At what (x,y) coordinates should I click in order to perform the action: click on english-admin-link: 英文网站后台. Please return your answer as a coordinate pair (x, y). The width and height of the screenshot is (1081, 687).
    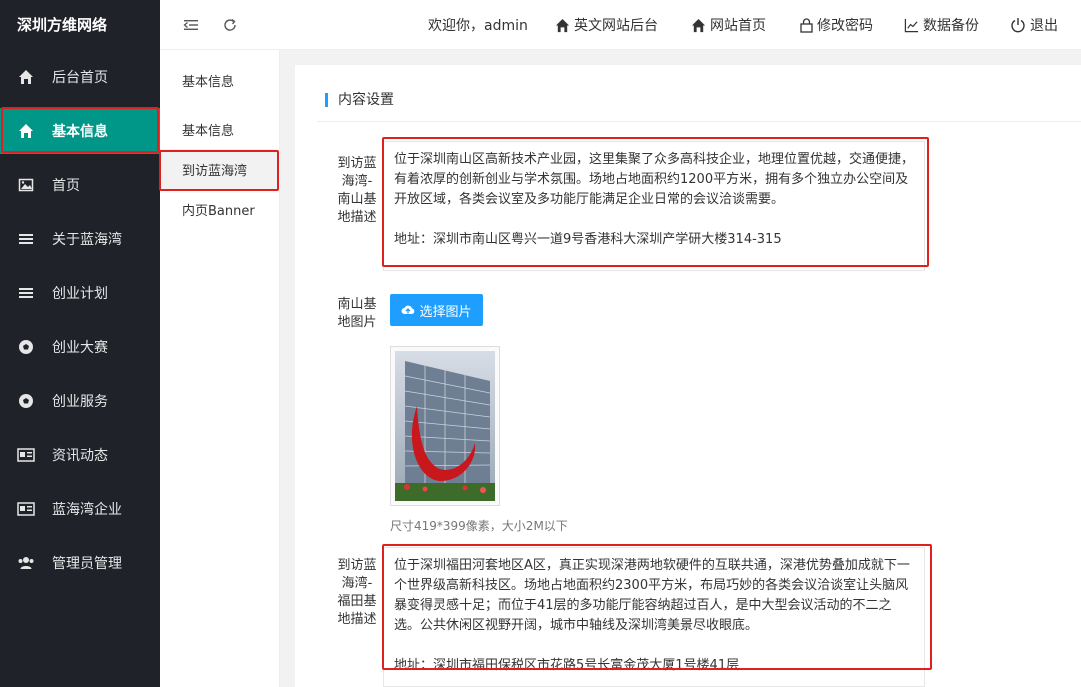
    Looking at the image, I should click on (606, 25).